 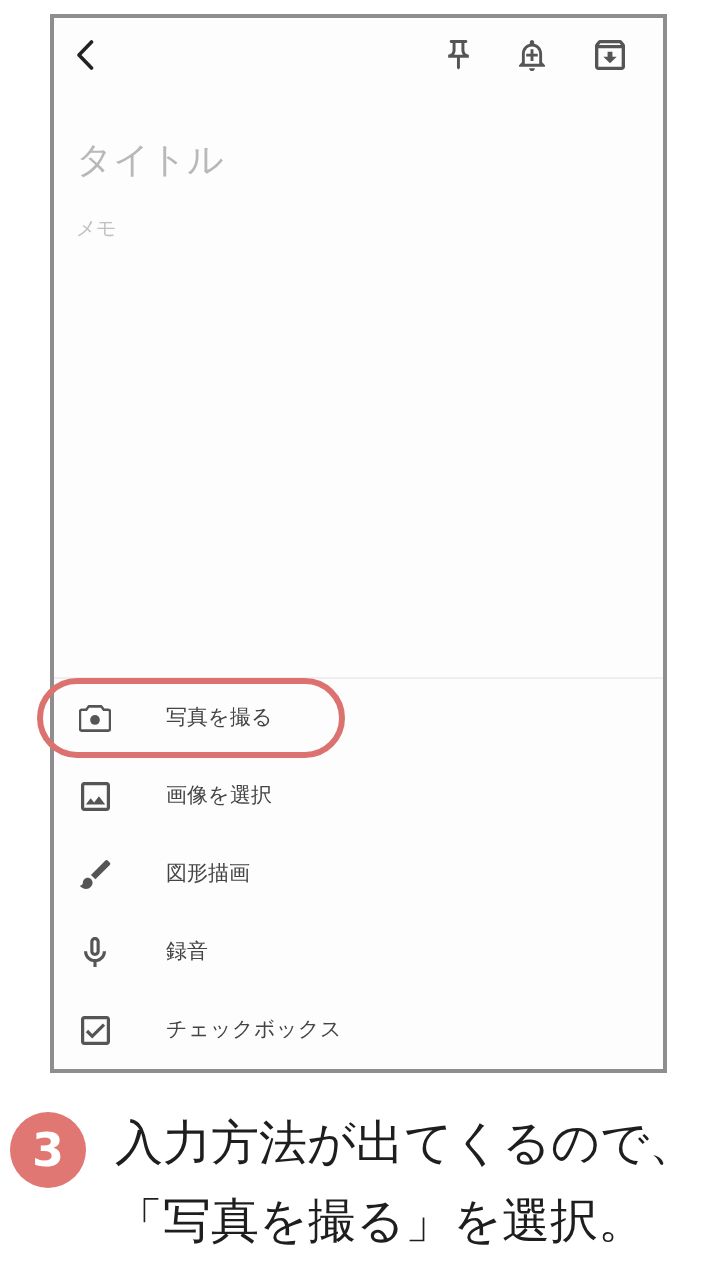 What do you see at coordinates (85, 55) in the screenshot?
I see `back-icon` at bounding box center [85, 55].